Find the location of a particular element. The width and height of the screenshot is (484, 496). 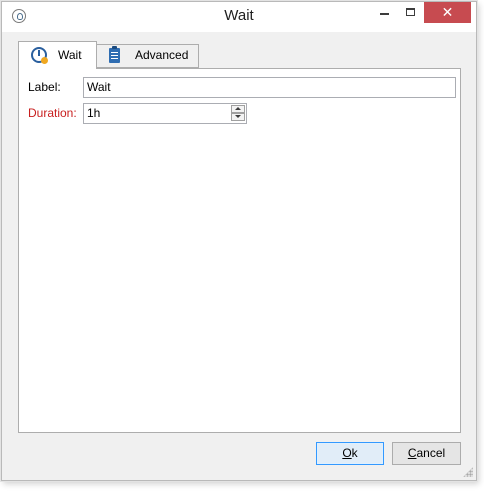

tab-advanced: Advanced is located at coordinates (148, 56).